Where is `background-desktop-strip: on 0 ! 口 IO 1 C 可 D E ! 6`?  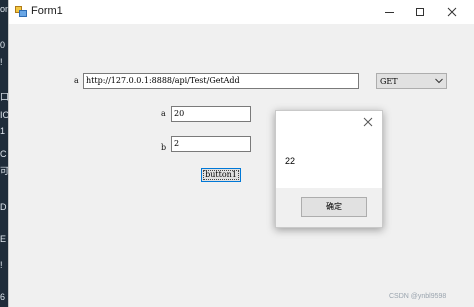
background-desktop-strip: on 0 ! 口 IO 1 C 可 D E ! 6 is located at coordinates (4, 153).